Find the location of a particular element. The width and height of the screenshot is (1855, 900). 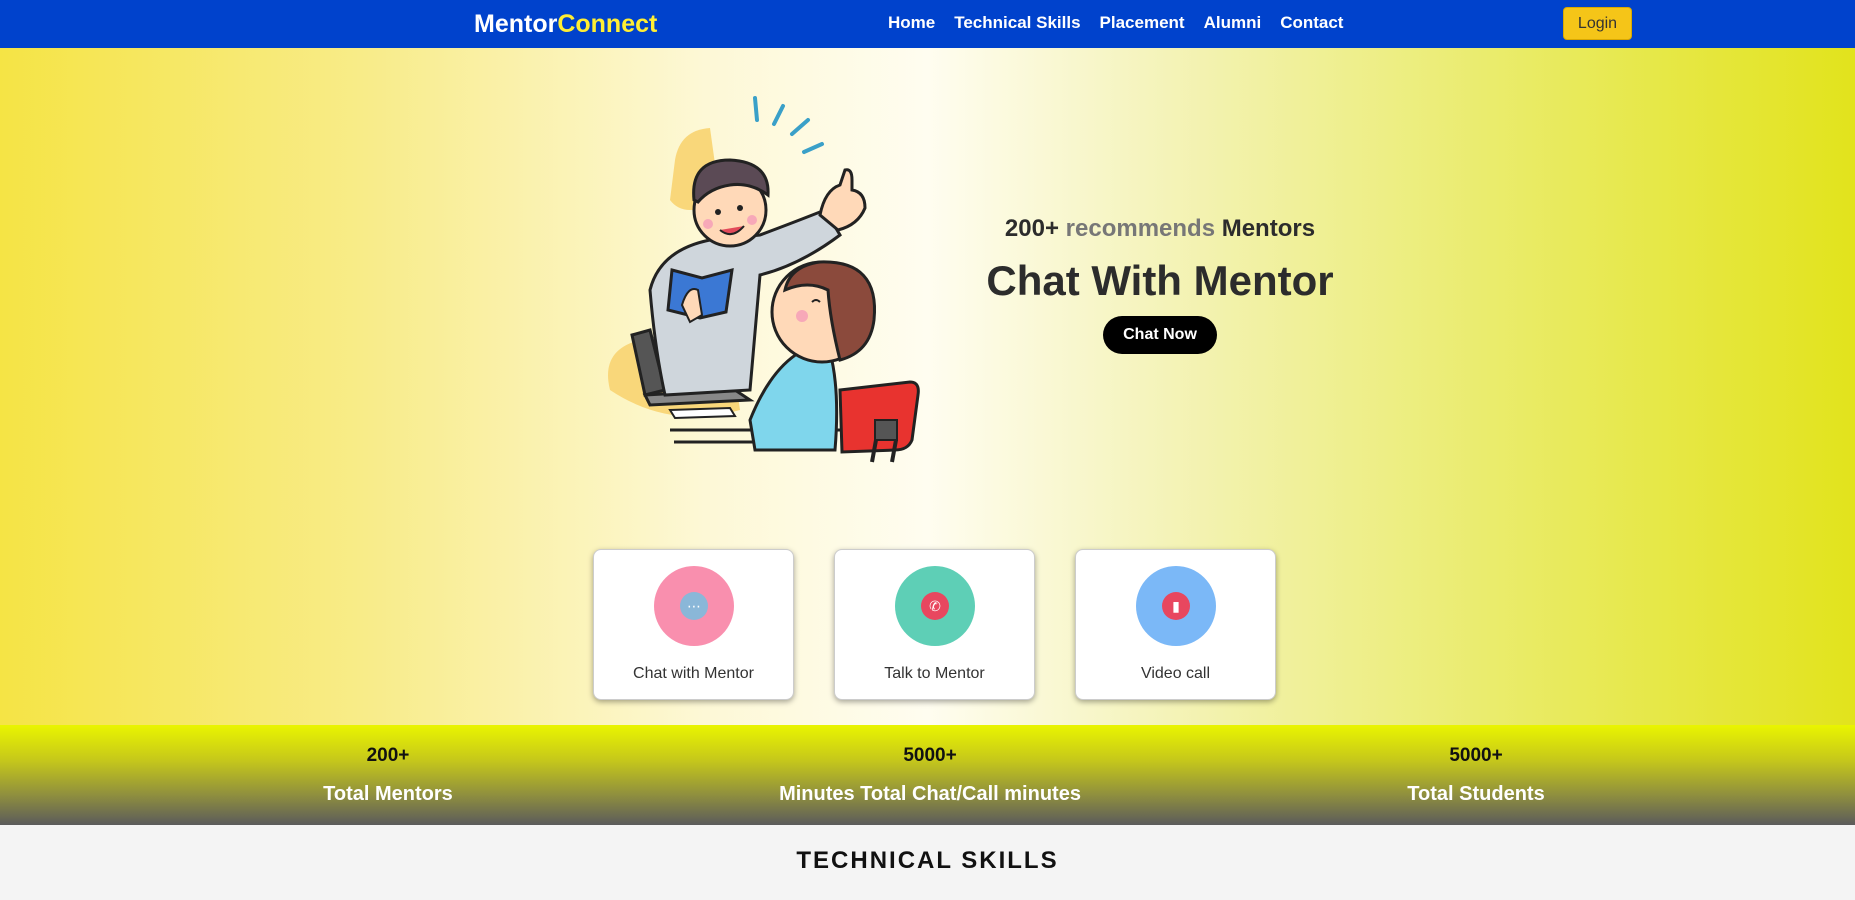

nav-link-home: Home is located at coordinates (911, 23).